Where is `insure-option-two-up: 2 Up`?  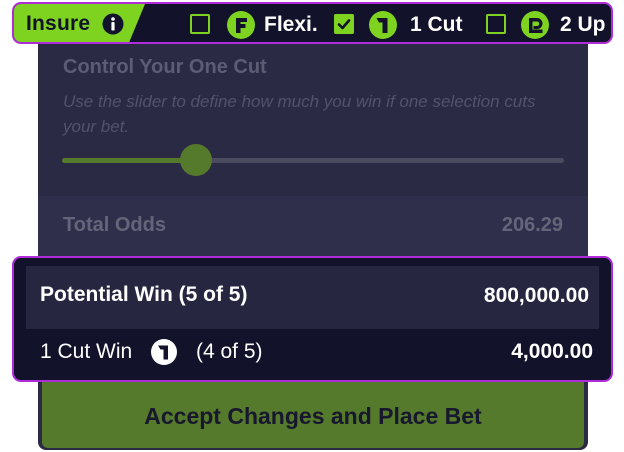
insure-option-two-up: 2 Up is located at coordinates (548, 25).